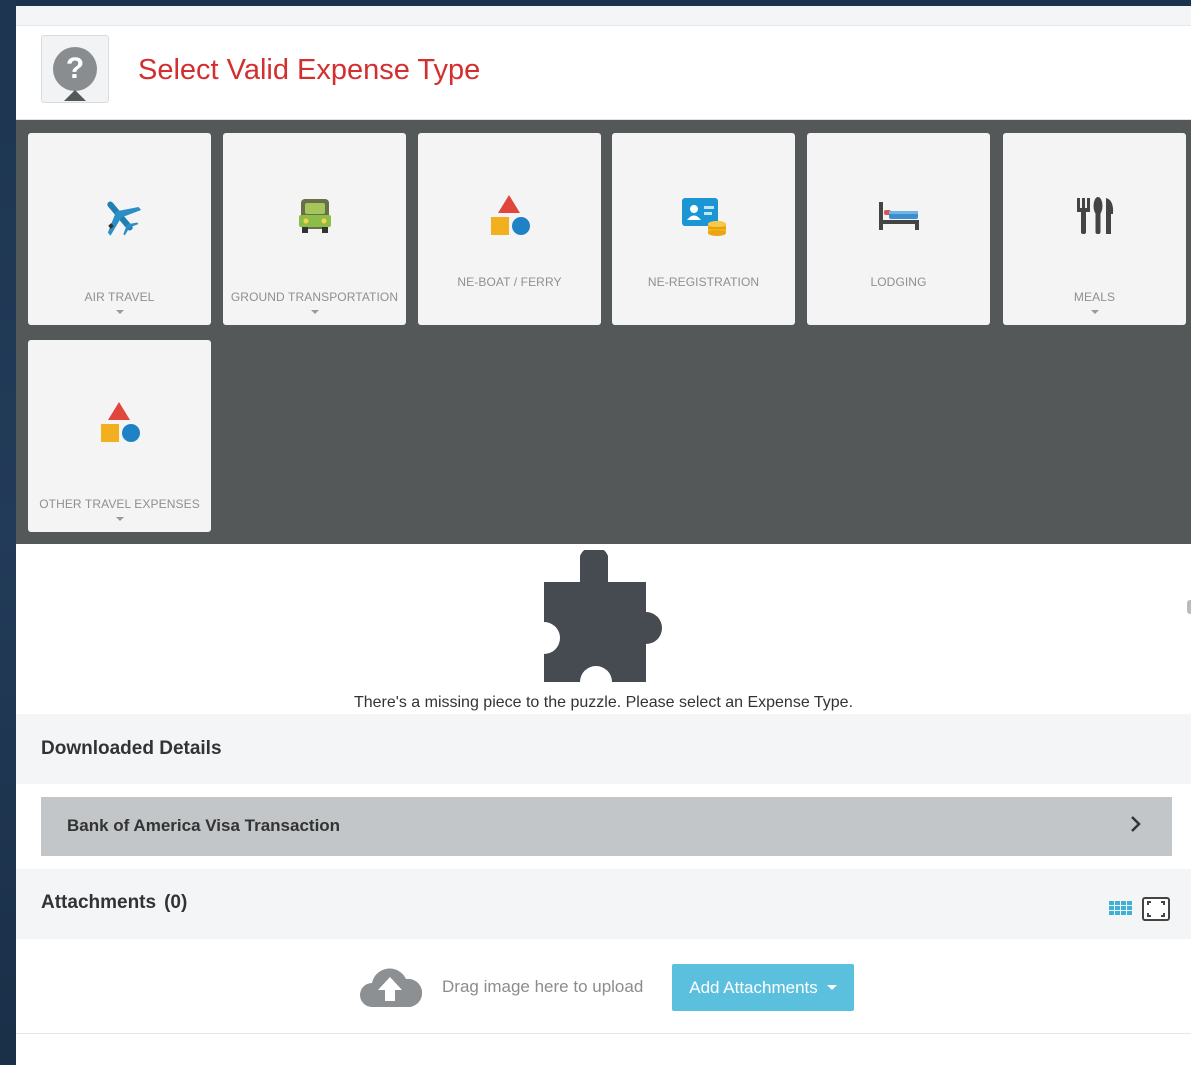 The height and width of the screenshot is (1065, 1191). What do you see at coordinates (119, 297) in the screenshot?
I see `tile-label: AIR TRAVEL` at bounding box center [119, 297].